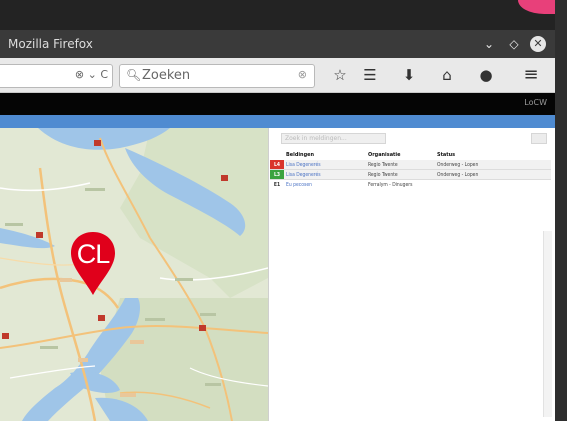 The width and height of the screenshot is (567, 421). I want to click on url-bar-icons: ⊗ ⌄ C, so click(91, 74).